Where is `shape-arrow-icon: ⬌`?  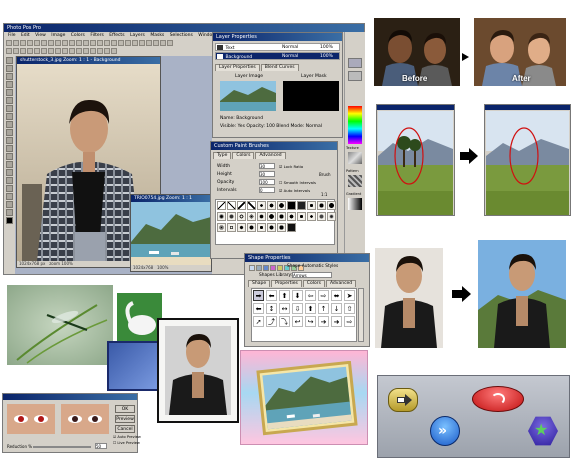 shape-arrow-icon: ⬌ is located at coordinates (336, 295).